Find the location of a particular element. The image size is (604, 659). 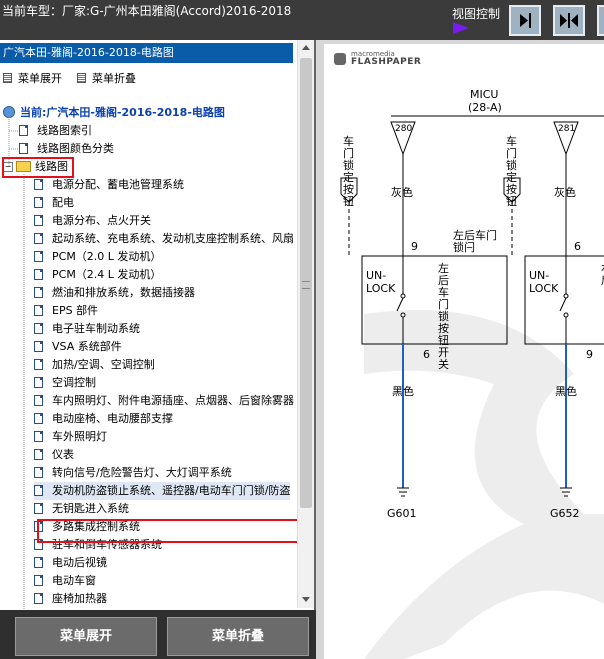

right-pin-9: 9 is located at coordinates (589, 354).